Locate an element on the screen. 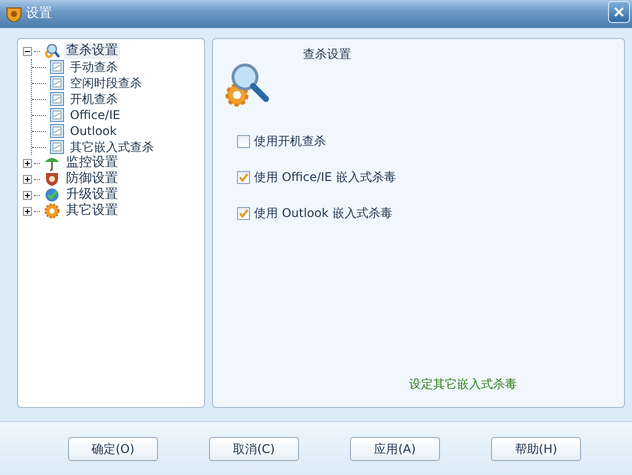 The height and width of the screenshot is (475, 632). close-icon is located at coordinates (619, 12).